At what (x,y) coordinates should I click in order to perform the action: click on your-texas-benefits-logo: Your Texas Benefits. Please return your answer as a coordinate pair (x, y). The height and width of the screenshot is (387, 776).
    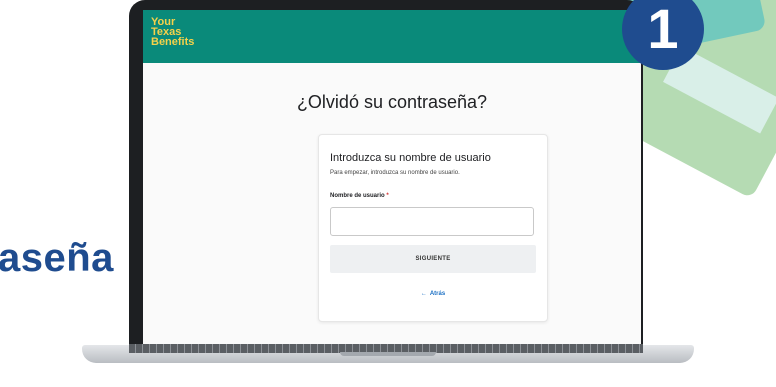
    Looking at the image, I should click on (173, 32).